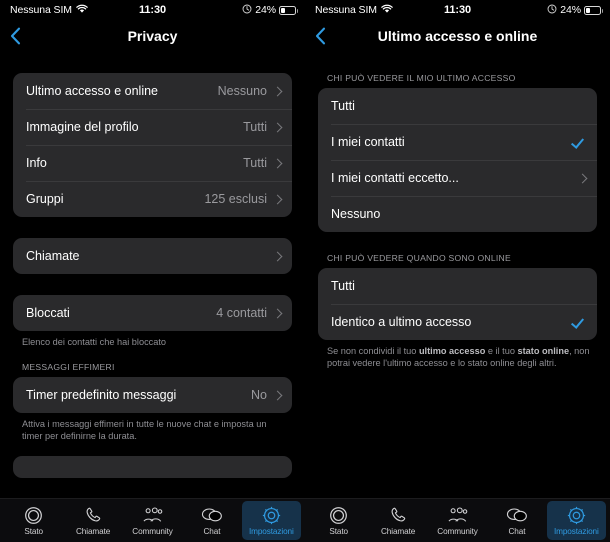  Describe the element at coordinates (457, 10) in the screenshot. I see `status-bar-right: Nessuna SIM 11:30 24%` at that location.